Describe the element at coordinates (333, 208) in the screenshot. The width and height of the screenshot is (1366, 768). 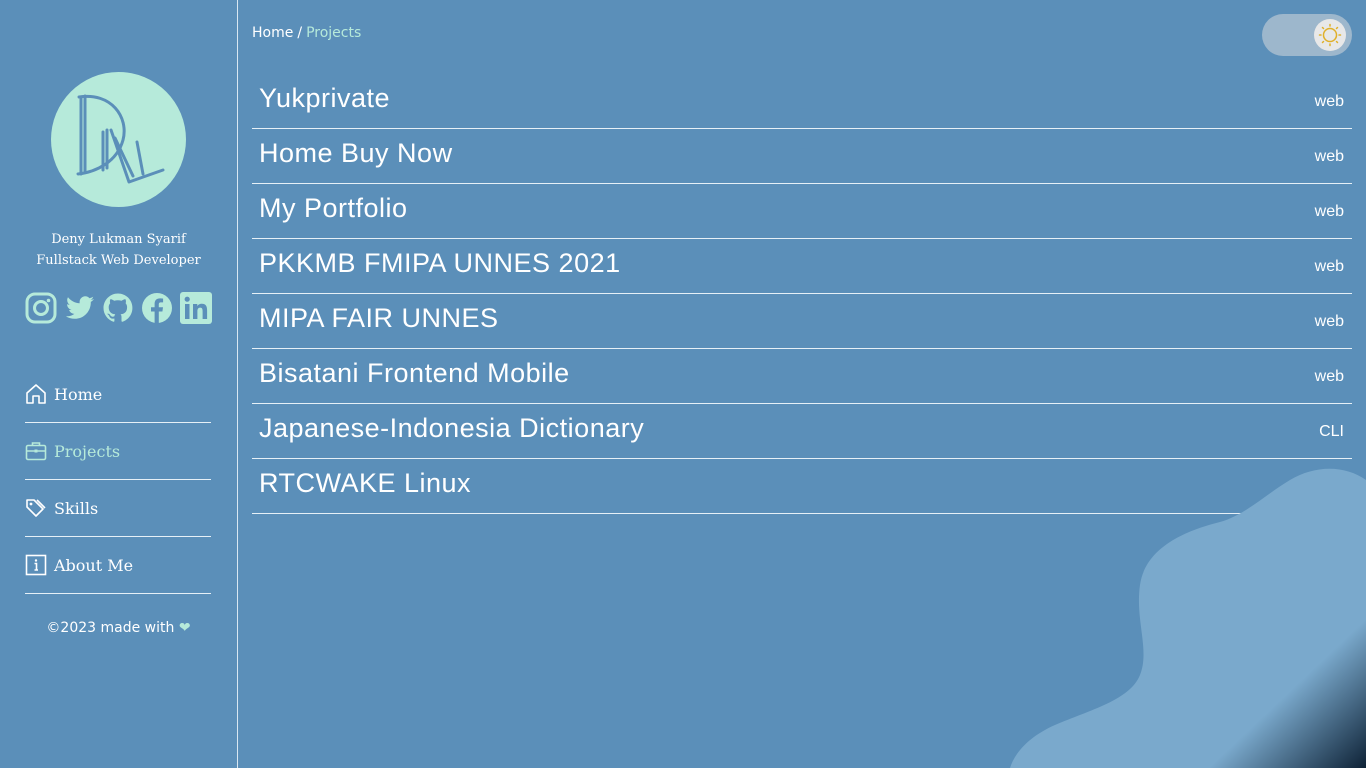
I see `project-name: My Portfolio` at that location.